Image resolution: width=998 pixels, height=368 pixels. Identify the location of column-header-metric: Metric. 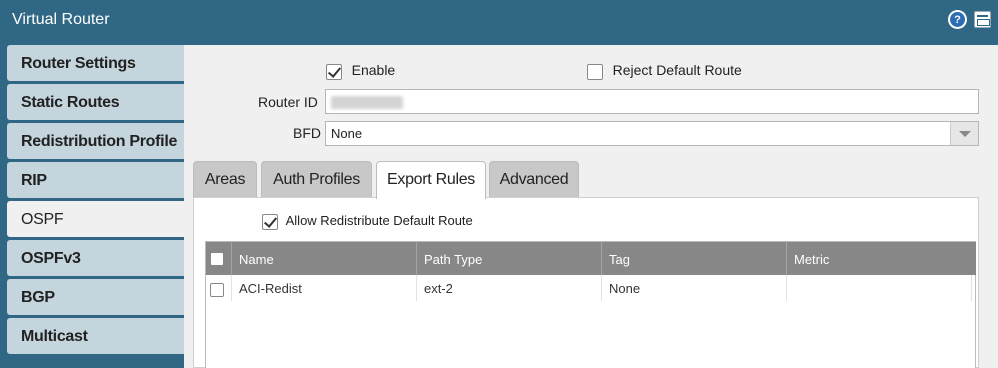
(881, 258).